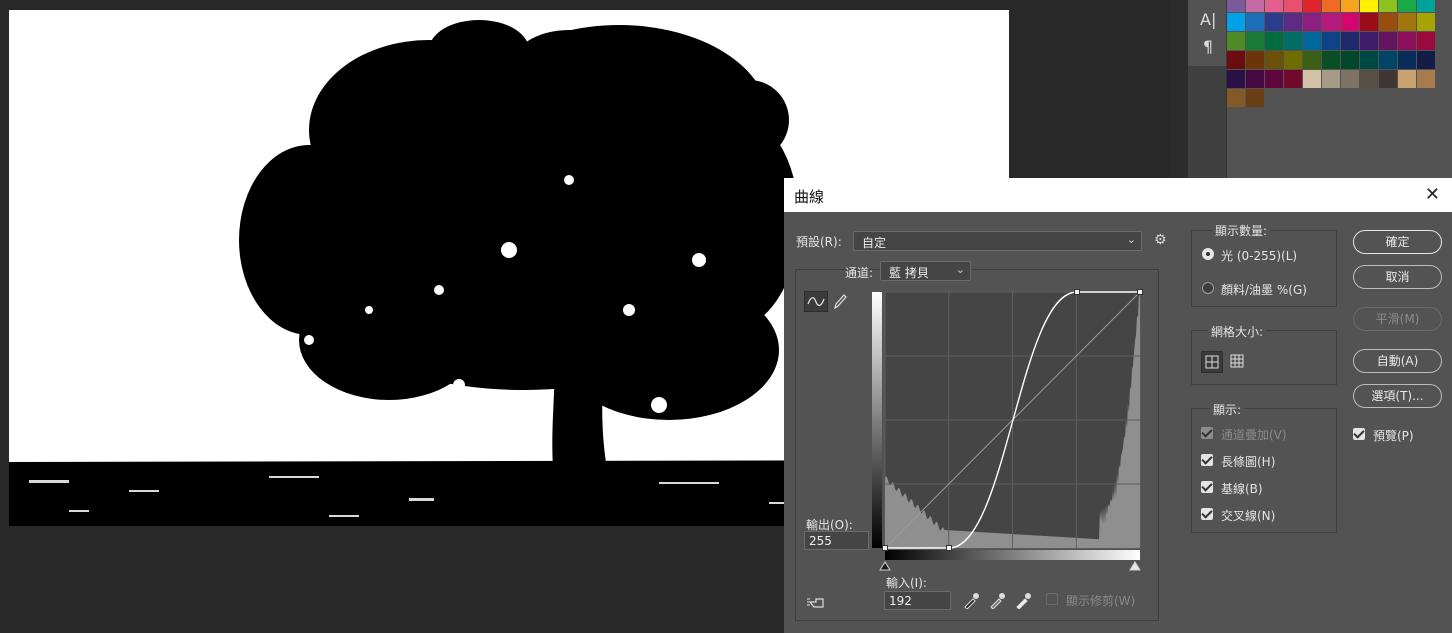 This screenshot has width=1452, height=633. I want to click on light-radio, so click(1208, 254).